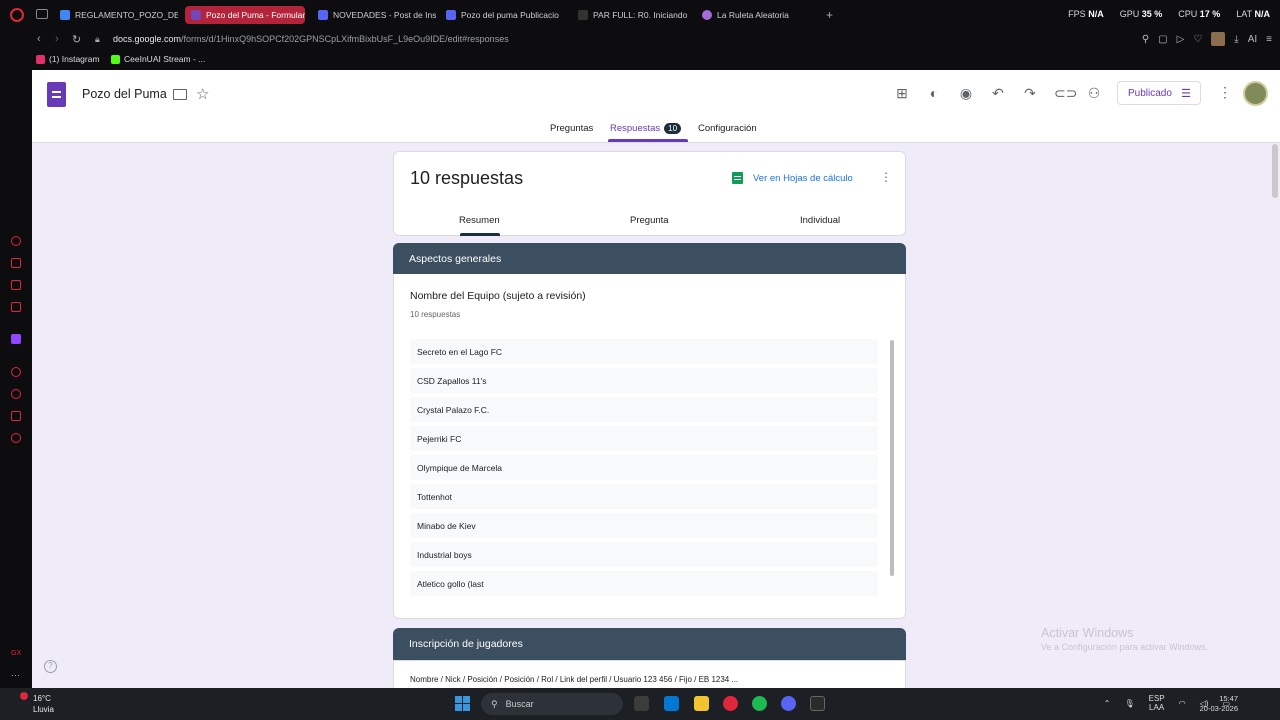  What do you see at coordinates (673, 128) in the screenshot?
I see `responses-count-badge: 10` at bounding box center [673, 128].